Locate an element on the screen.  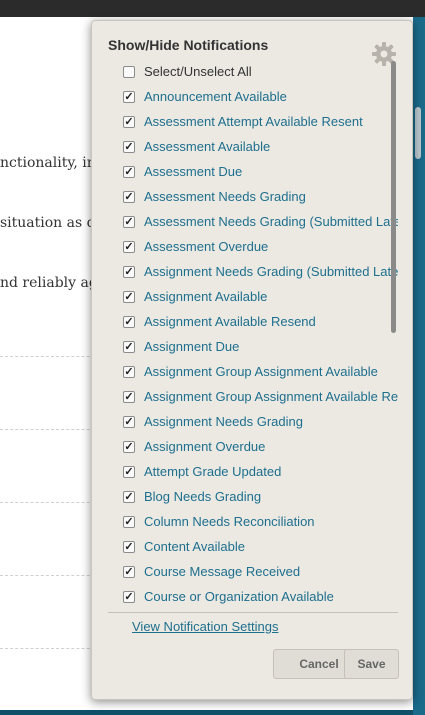
option-label: Announcement Available is located at coordinates (215, 96).